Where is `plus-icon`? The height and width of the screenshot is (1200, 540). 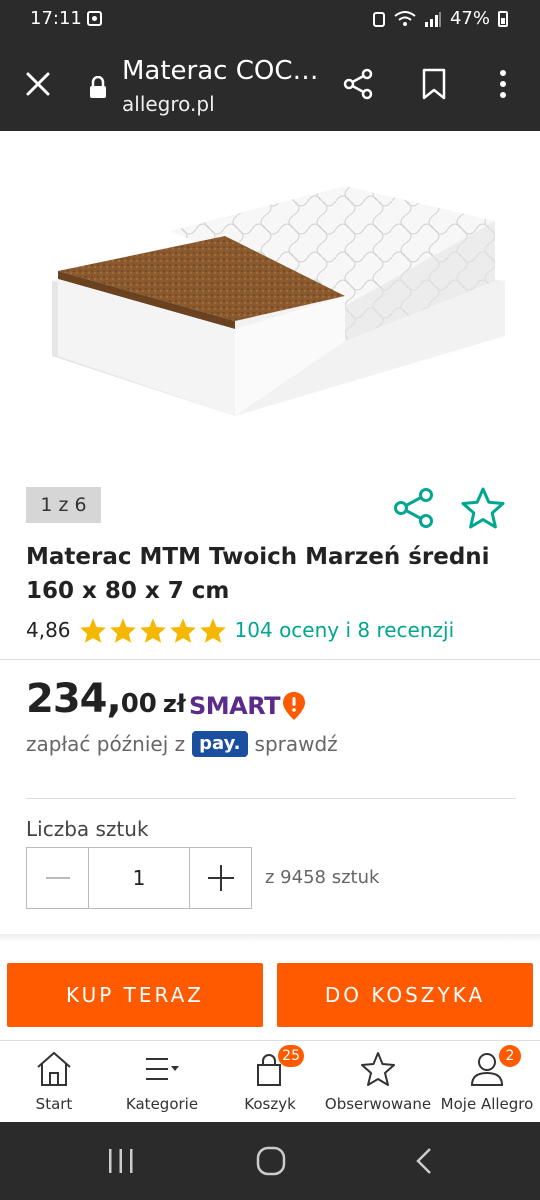
plus-icon is located at coordinates (220, 878).